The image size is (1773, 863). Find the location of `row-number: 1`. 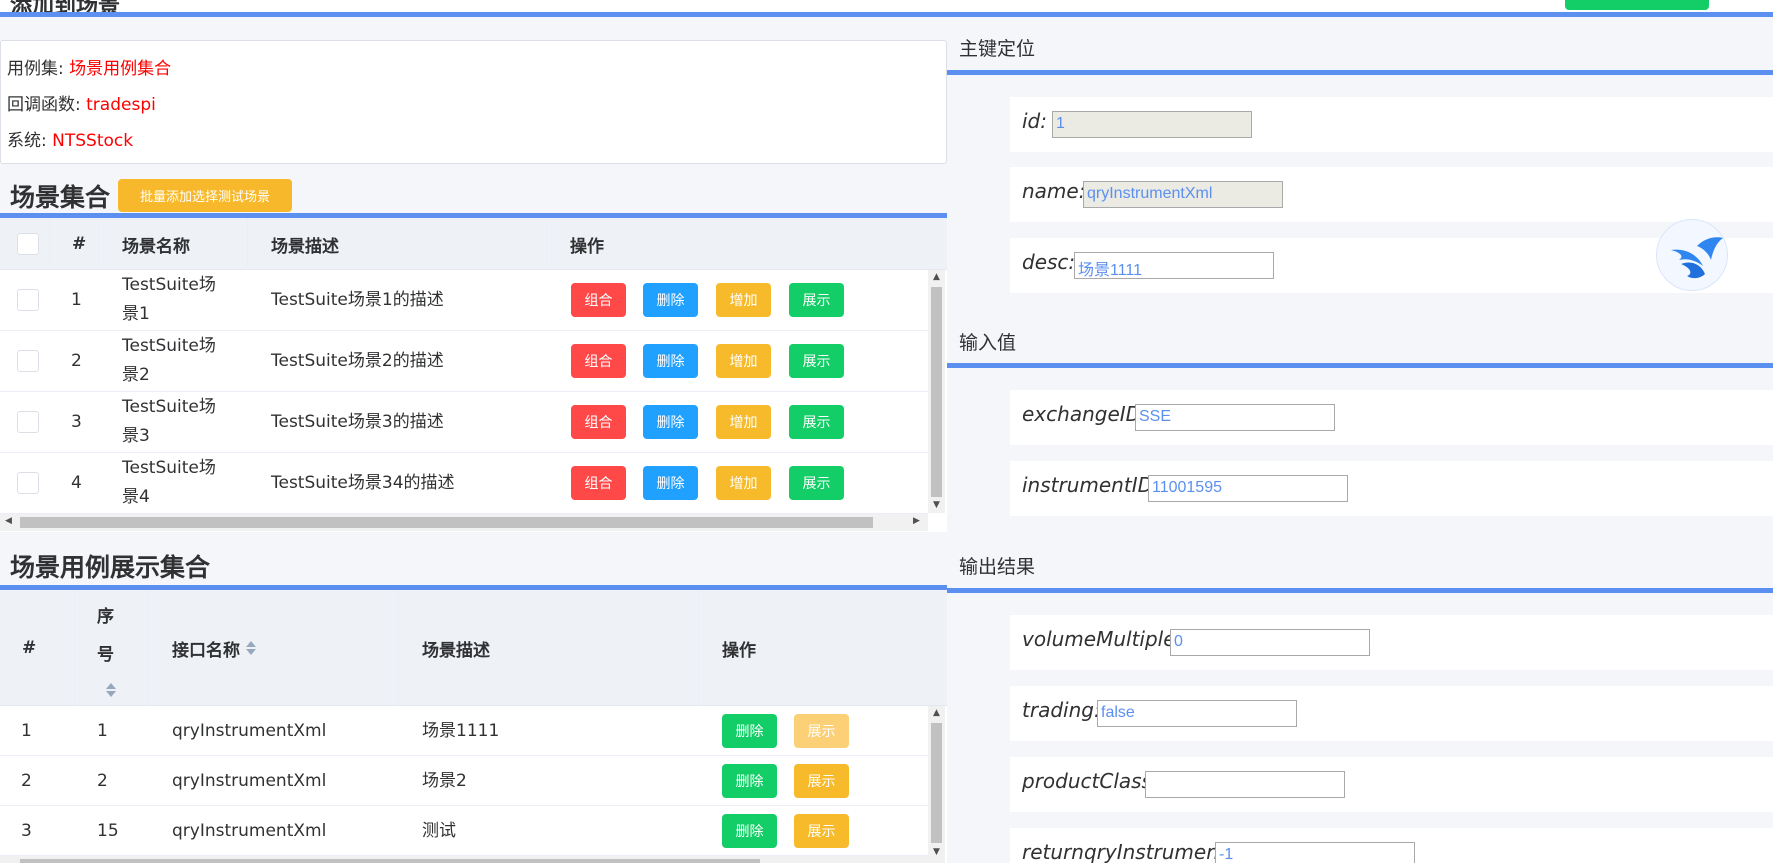

row-number: 1 is located at coordinates (26, 730).